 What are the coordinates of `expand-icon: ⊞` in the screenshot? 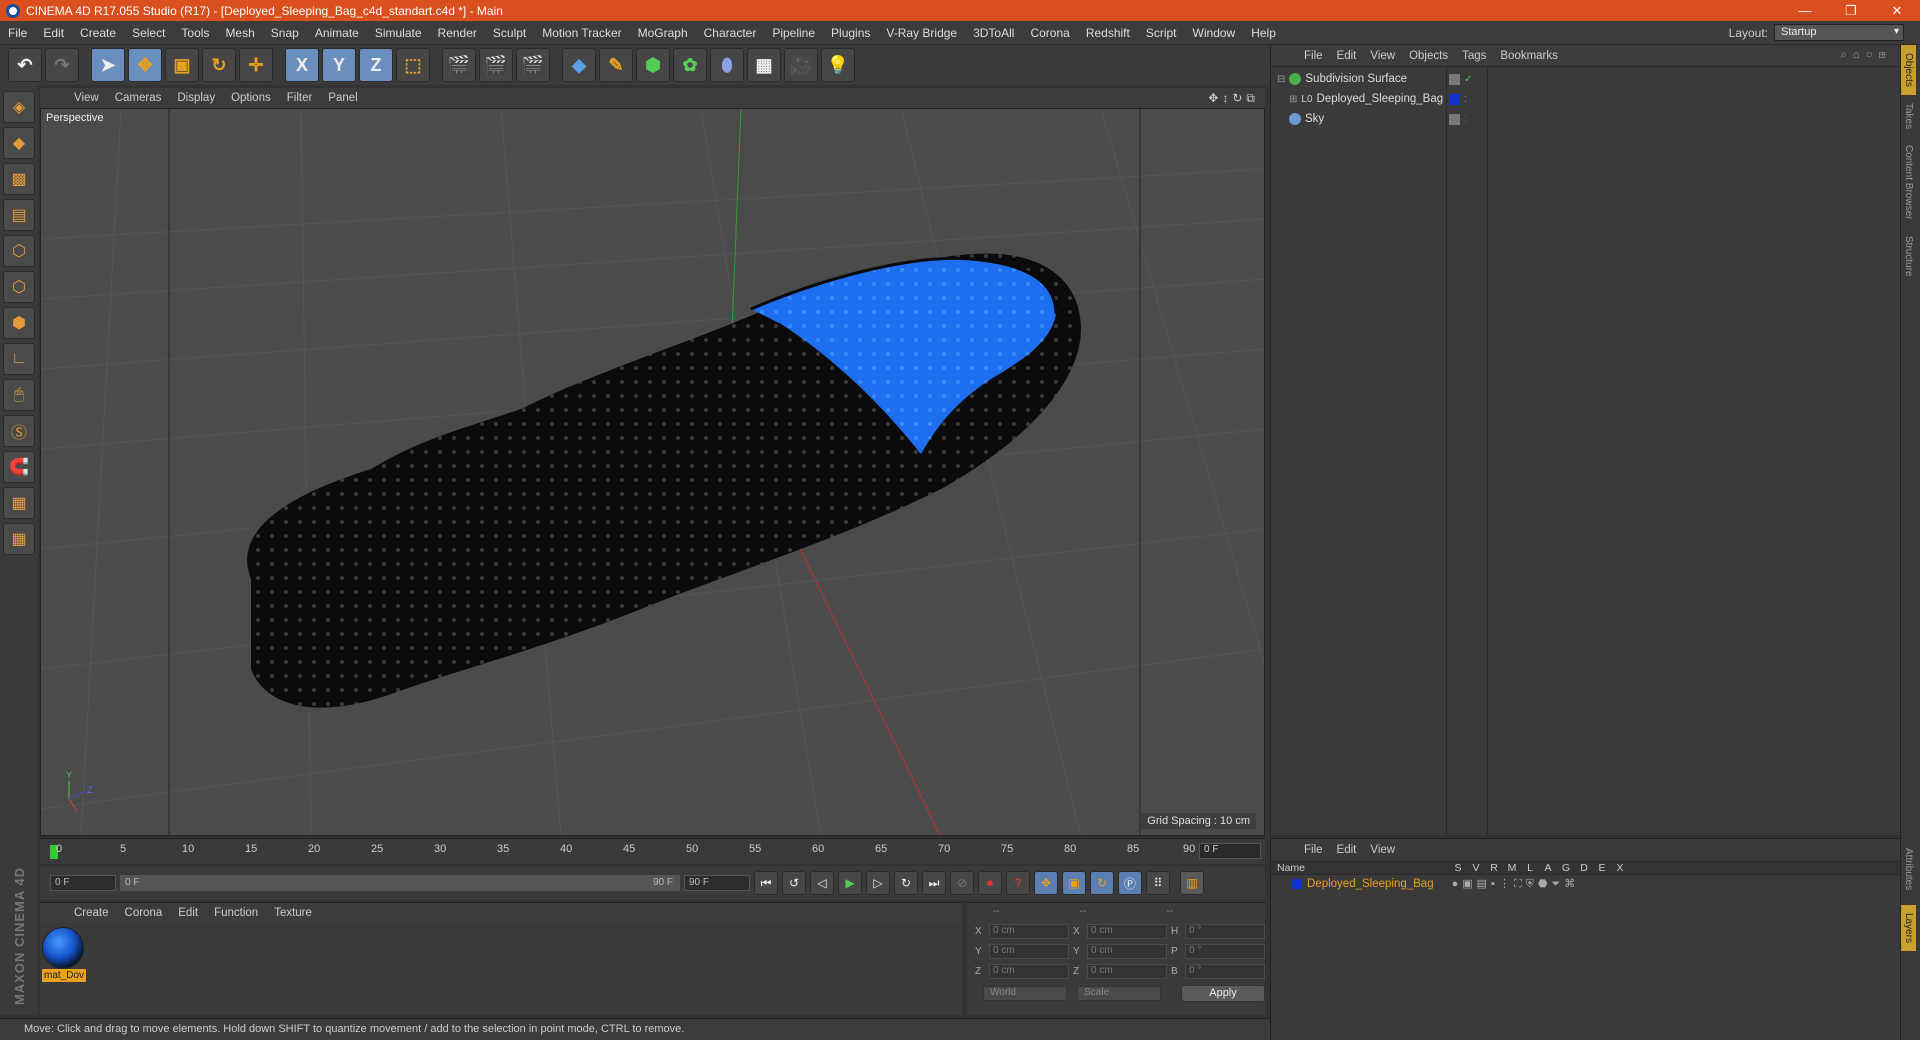 It's located at (1293, 99).